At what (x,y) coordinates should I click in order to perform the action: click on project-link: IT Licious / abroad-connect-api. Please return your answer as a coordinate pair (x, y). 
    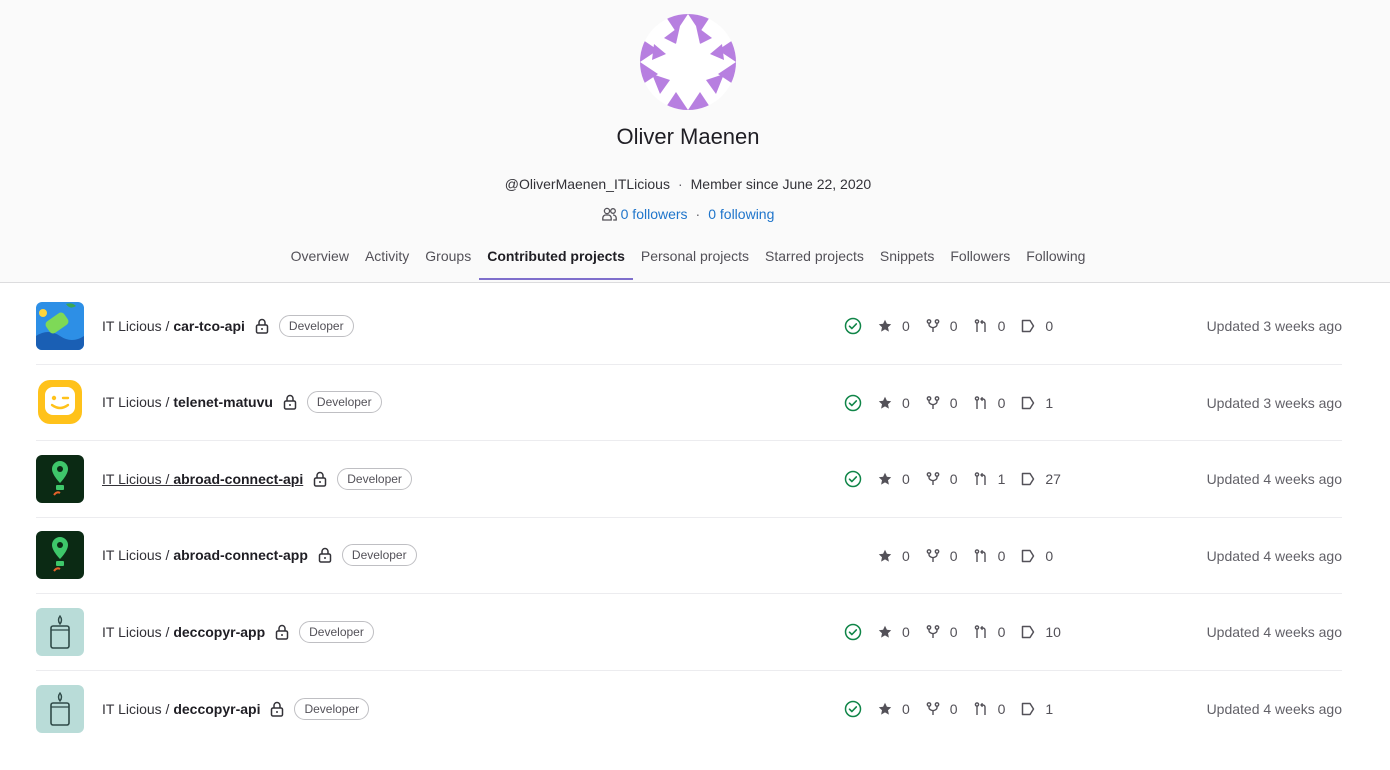
    Looking at the image, I should click on (202, 479).